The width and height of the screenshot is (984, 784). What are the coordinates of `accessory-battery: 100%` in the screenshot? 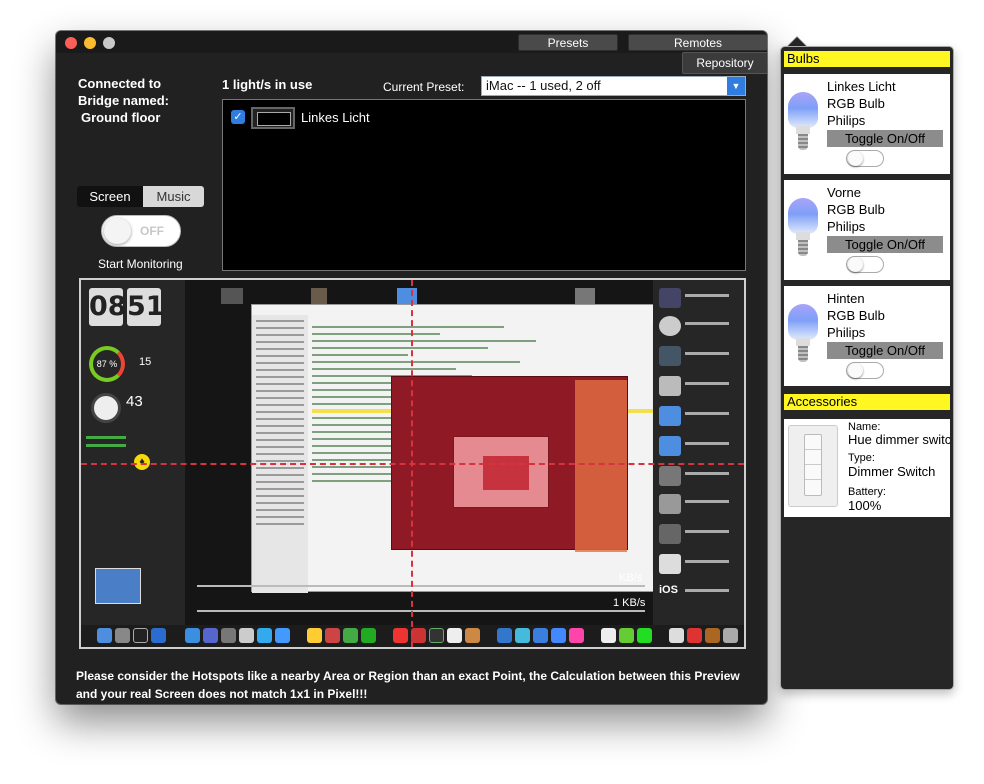 It's located at (865, 505).